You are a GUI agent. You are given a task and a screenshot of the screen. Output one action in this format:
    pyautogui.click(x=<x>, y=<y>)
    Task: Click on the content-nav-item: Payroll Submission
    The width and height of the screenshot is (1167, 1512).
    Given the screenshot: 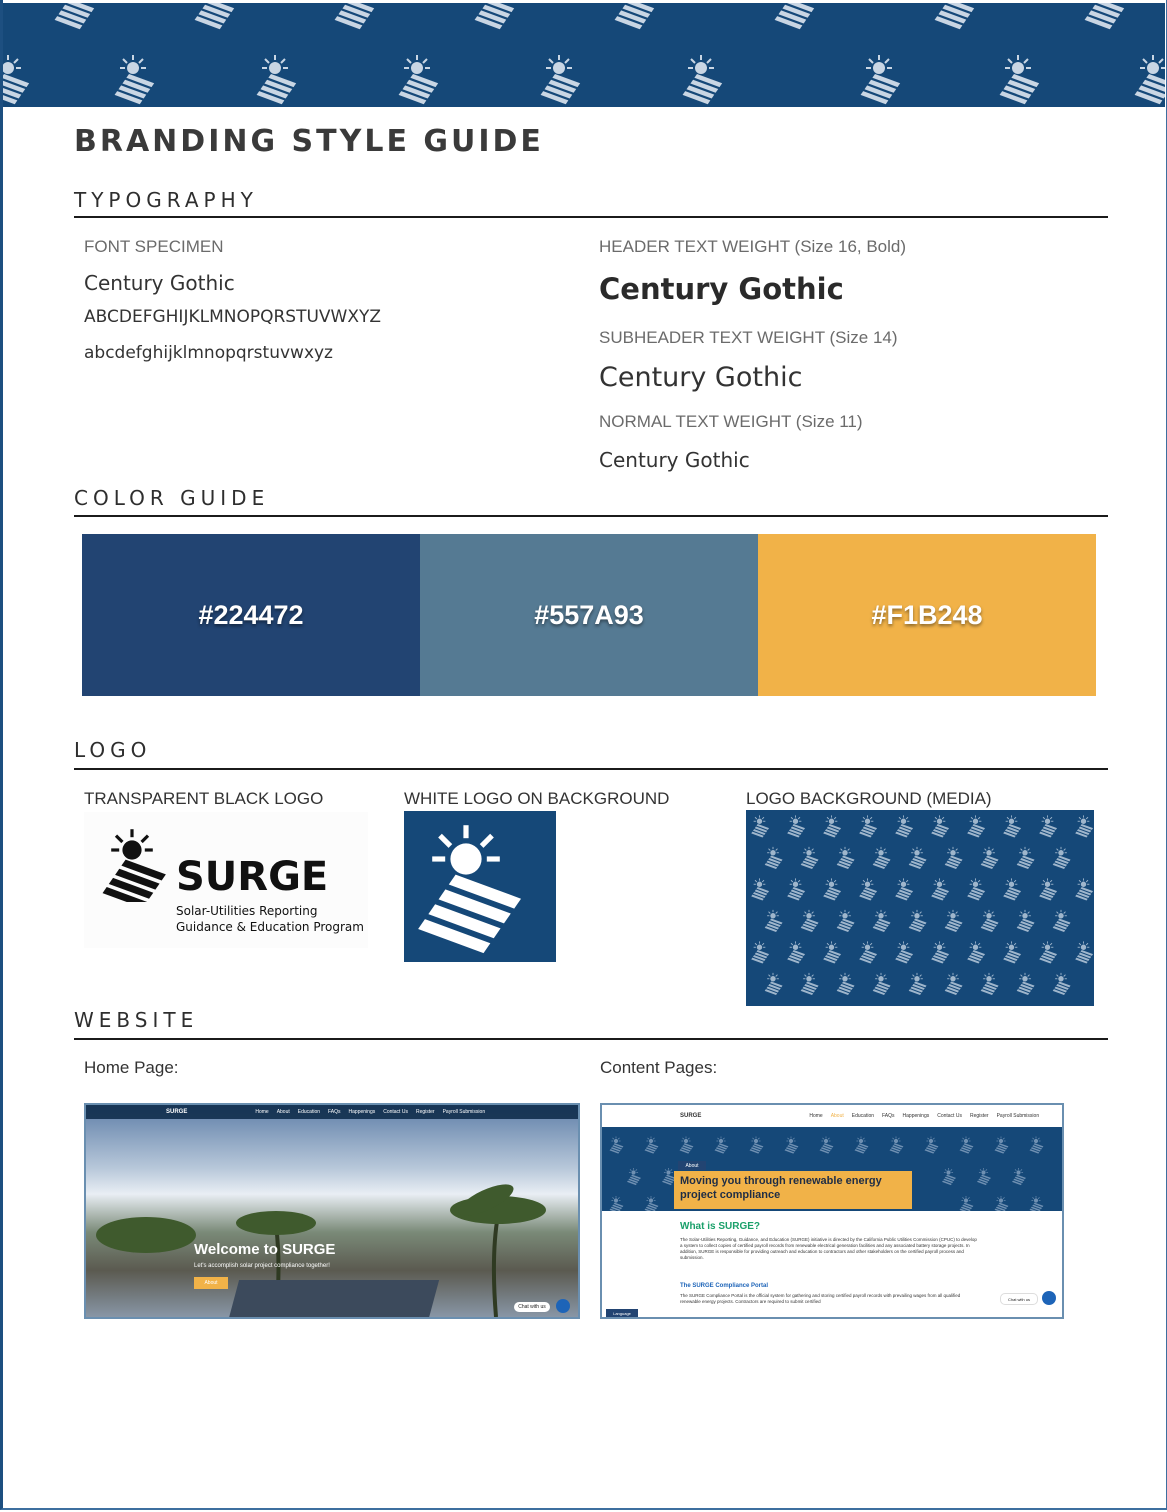 What is the action you would take?
    pyautogui.click(x=1018, y=1116)
    